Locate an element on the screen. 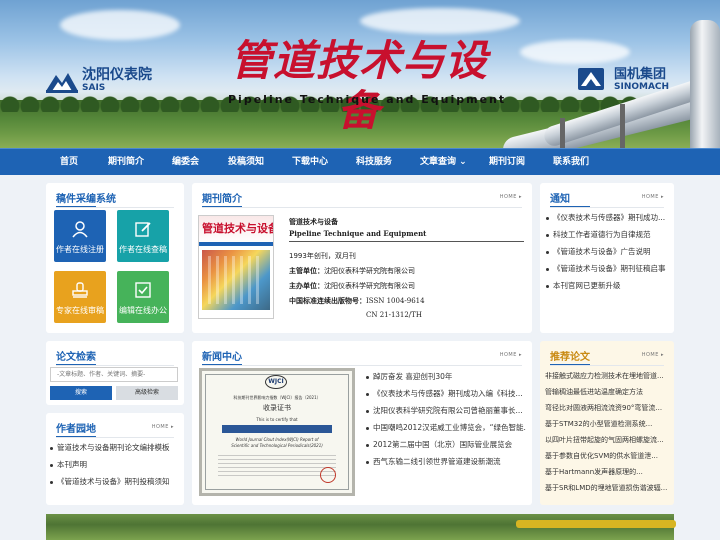  editor-office-tile: 编辑在线办公 is located at coordinates (143, 297).